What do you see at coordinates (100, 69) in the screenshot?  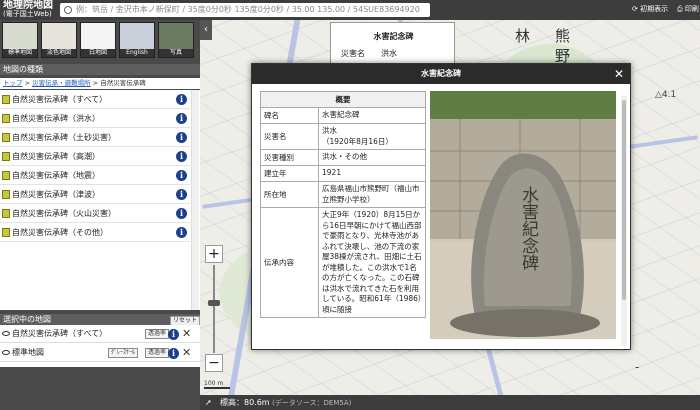 I see `map-types-title: 地図の種類` at bounding box center [100, 69].